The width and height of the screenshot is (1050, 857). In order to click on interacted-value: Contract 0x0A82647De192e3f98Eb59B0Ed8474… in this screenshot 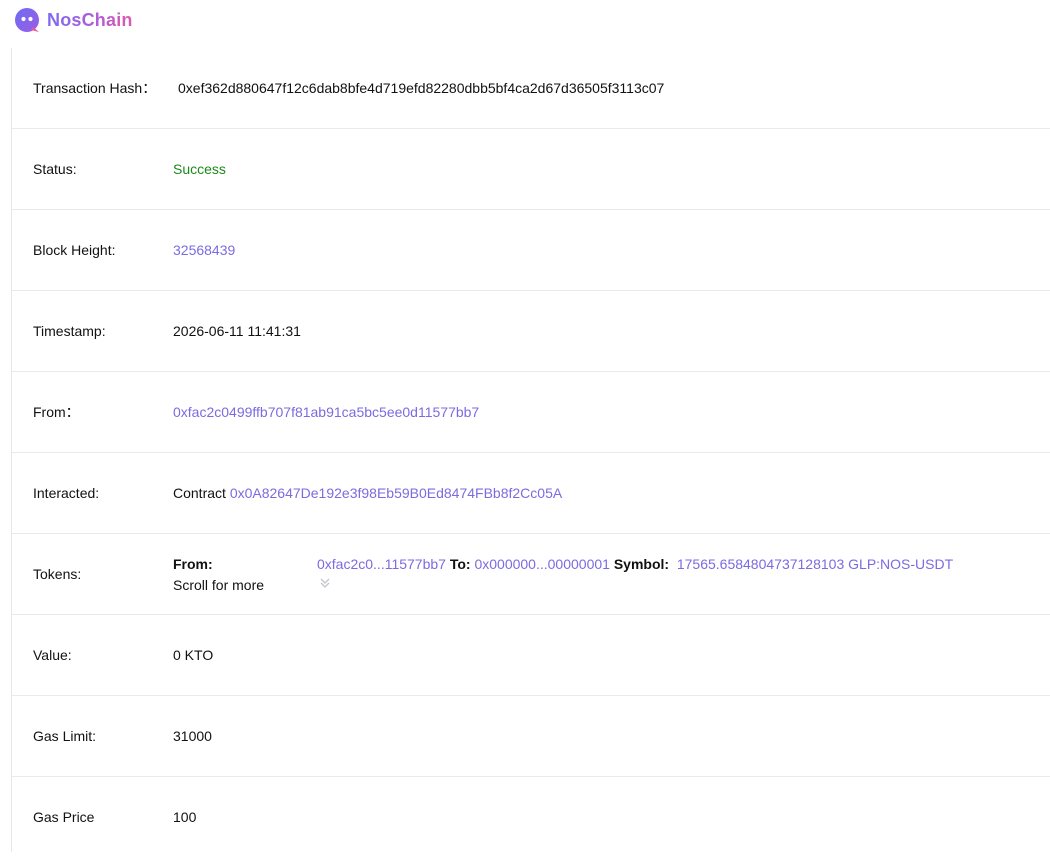, I will do `click(367, 493)`.